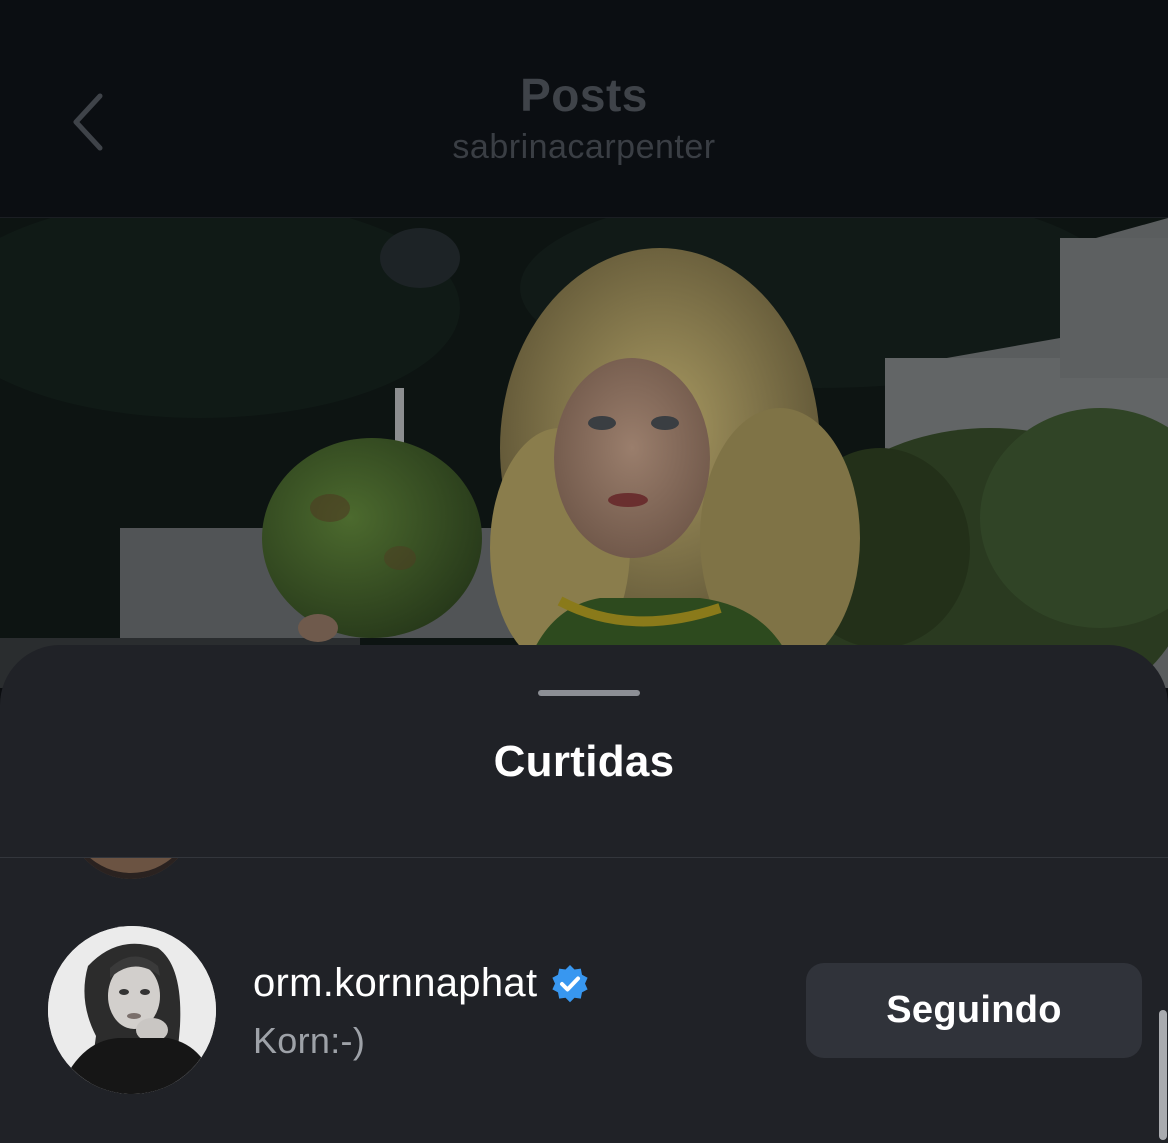 The height and width of the screenshot is (1143, 1168). I want to click on sheet-drag-handle, so click(589, 693).